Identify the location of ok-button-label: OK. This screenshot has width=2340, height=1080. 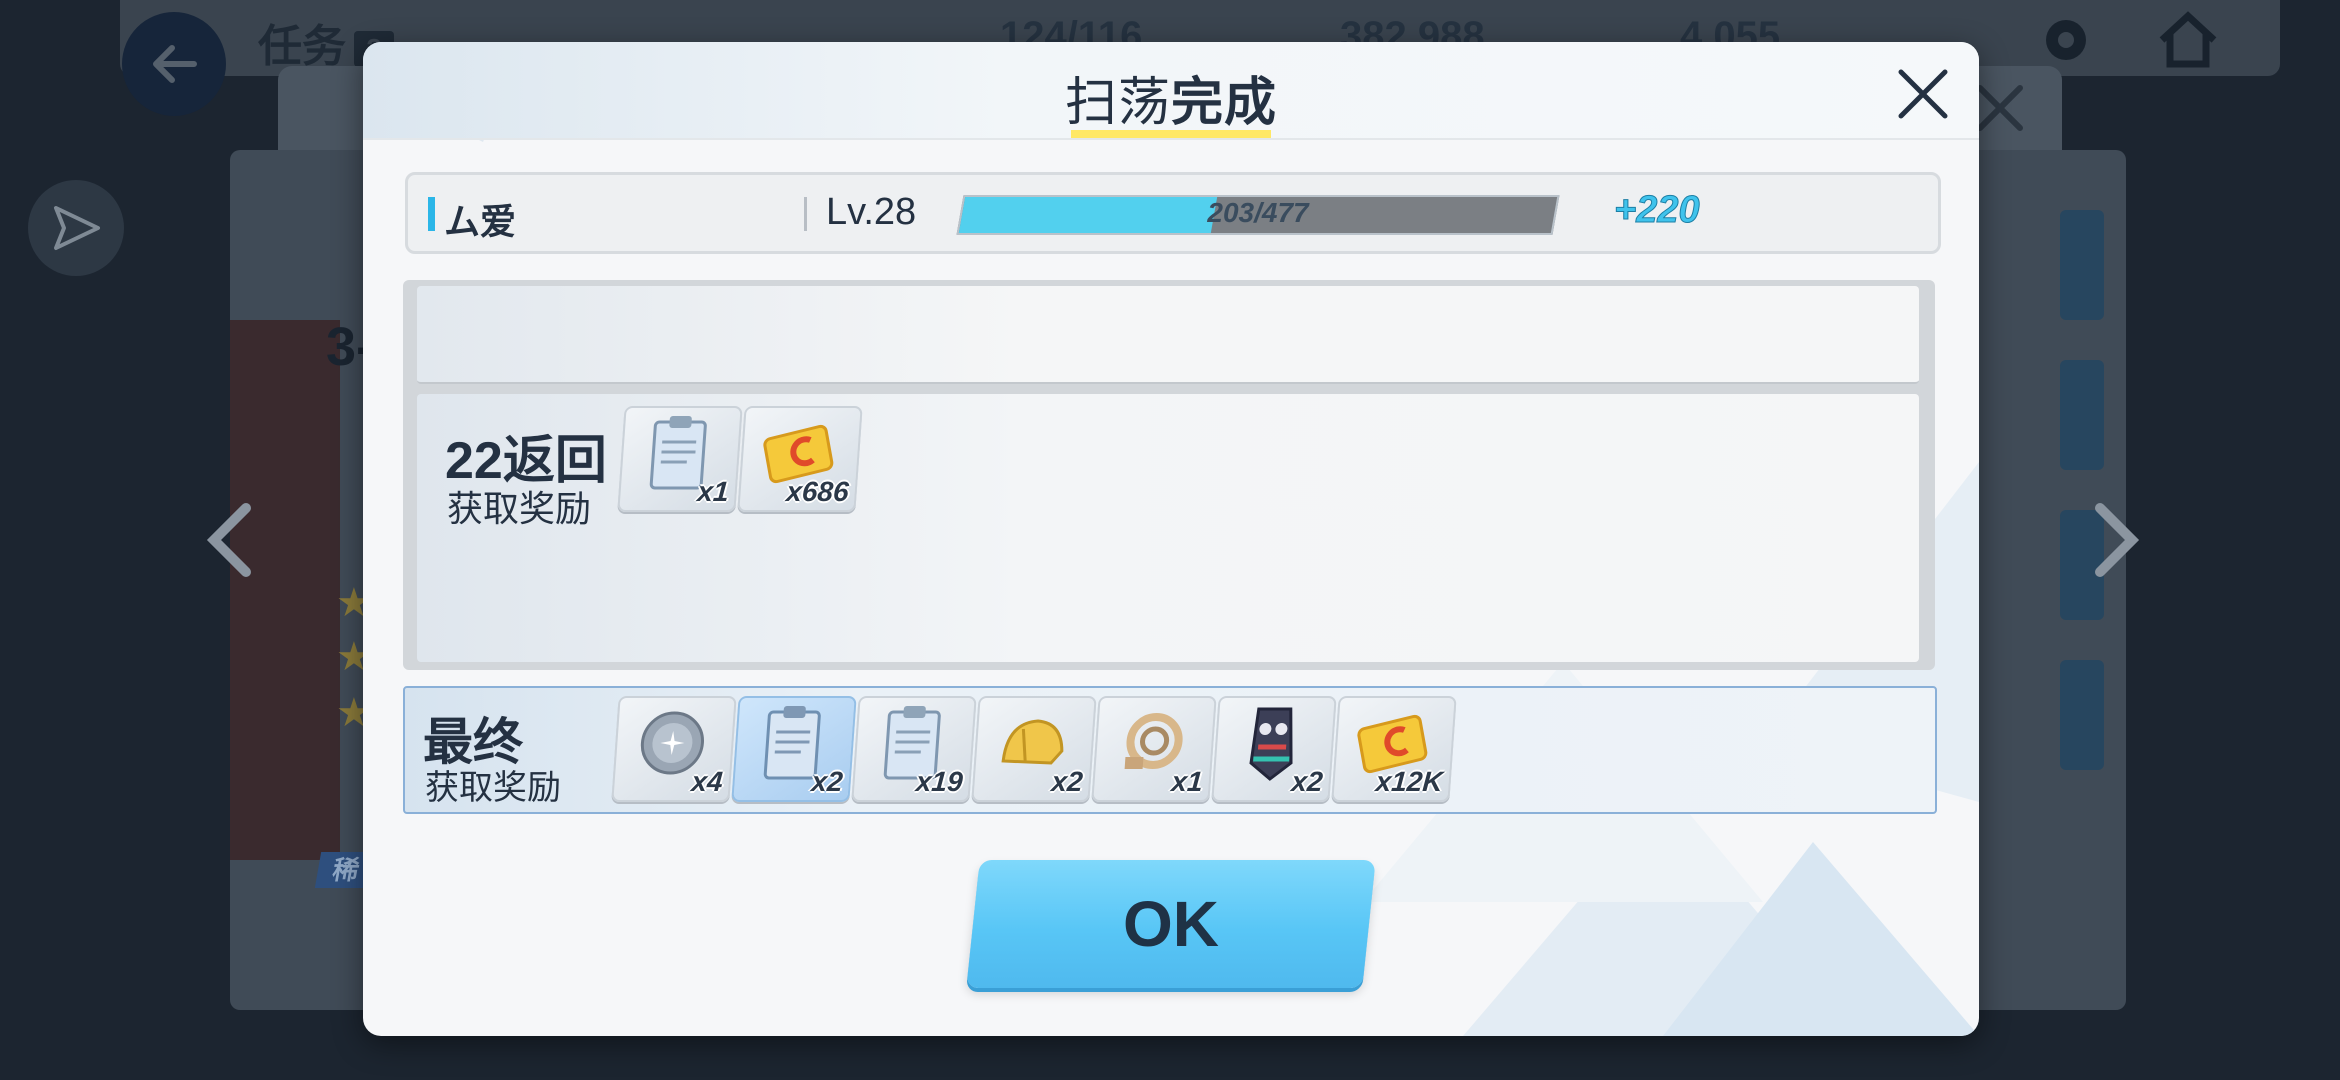
(1171, 924).